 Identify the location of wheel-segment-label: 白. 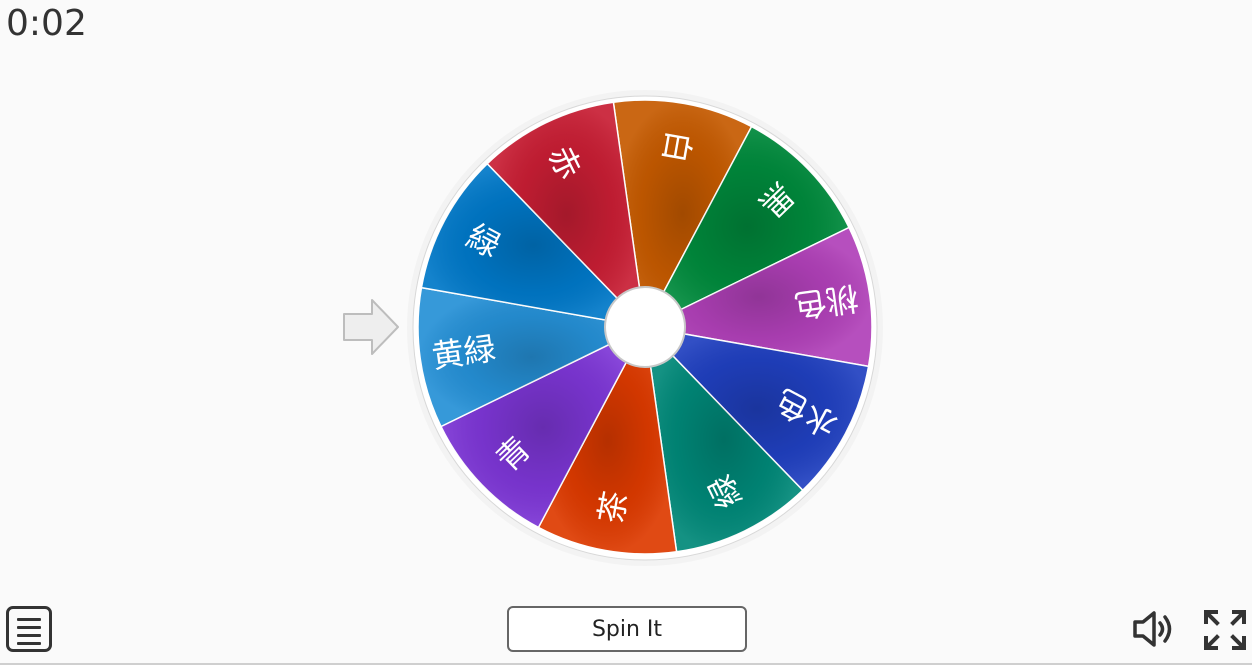
(676, 147).